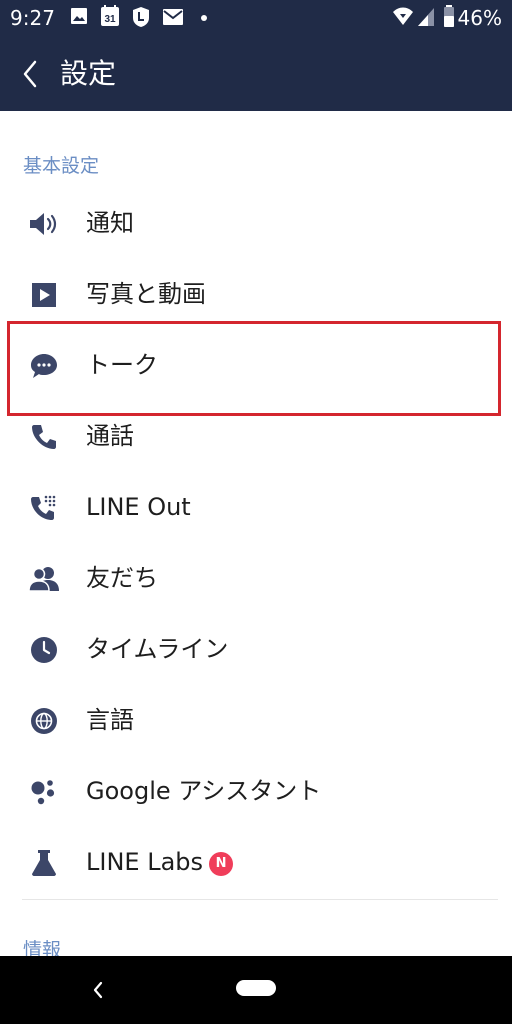 This screenshot has height=1024, width=512. I want to click on settings-item-label: LINE Labs N, so click(160, 862).